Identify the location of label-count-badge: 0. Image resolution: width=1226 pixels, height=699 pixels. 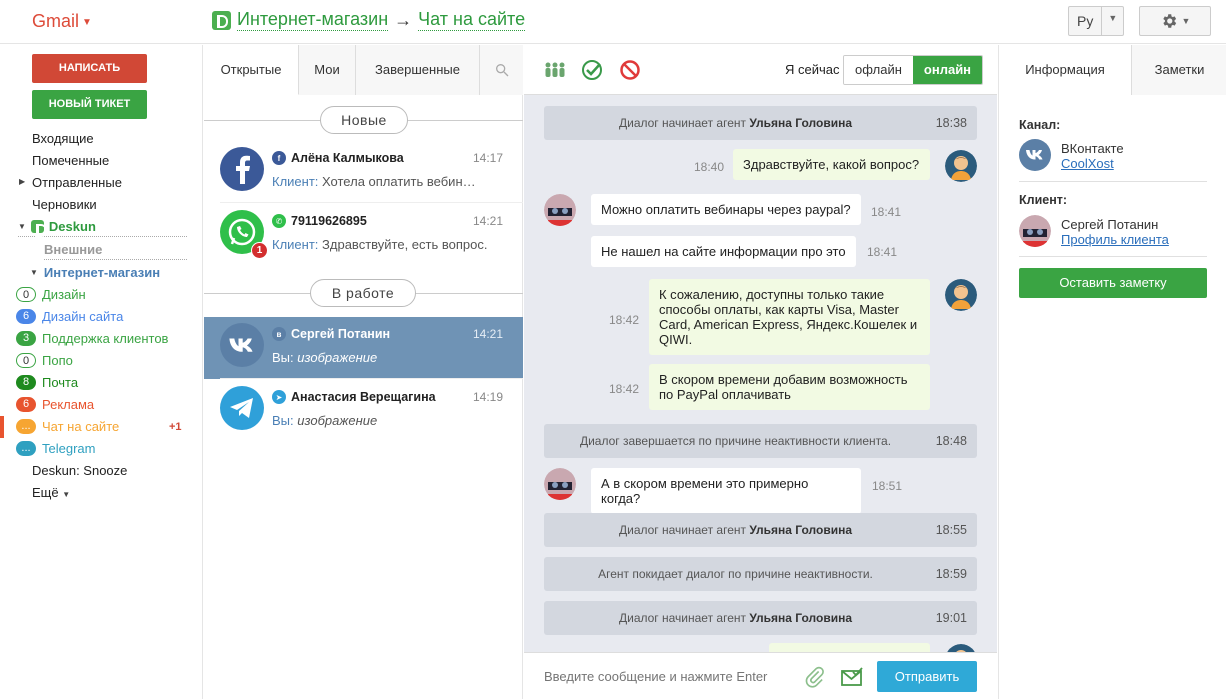
(26, 294).